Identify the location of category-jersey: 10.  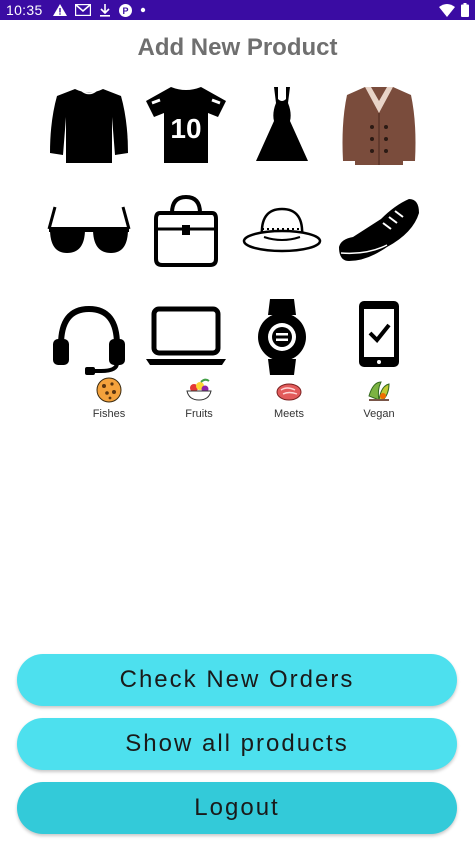
(186, 125).